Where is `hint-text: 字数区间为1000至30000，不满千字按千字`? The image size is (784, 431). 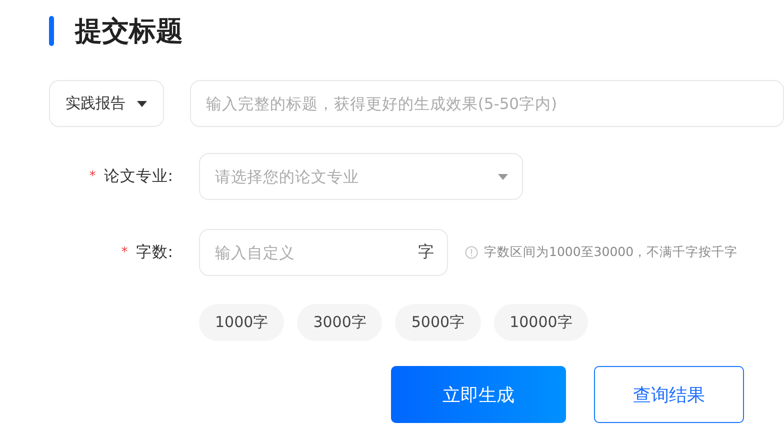
hint-text: 字数区间为1000至30000，不满千字按千字 is located at coordinates (611, 252).